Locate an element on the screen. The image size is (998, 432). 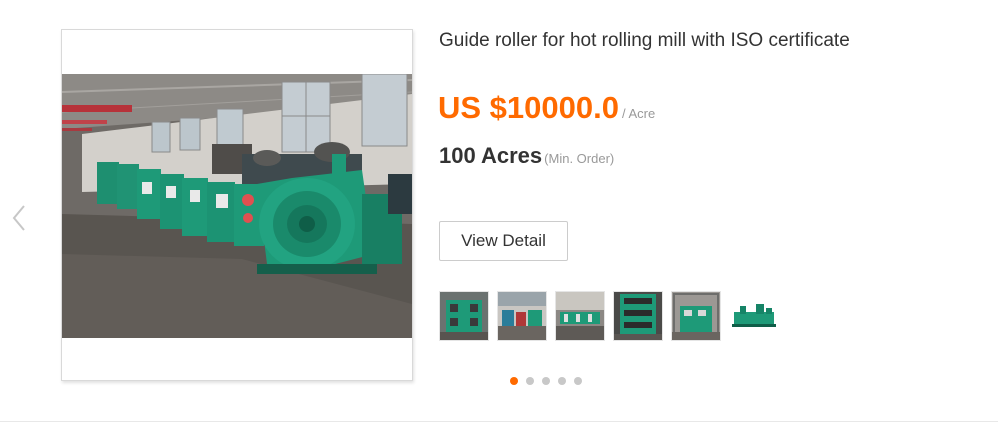
min-order-quantity: 100 Acres is located at coordinates (491, 155).